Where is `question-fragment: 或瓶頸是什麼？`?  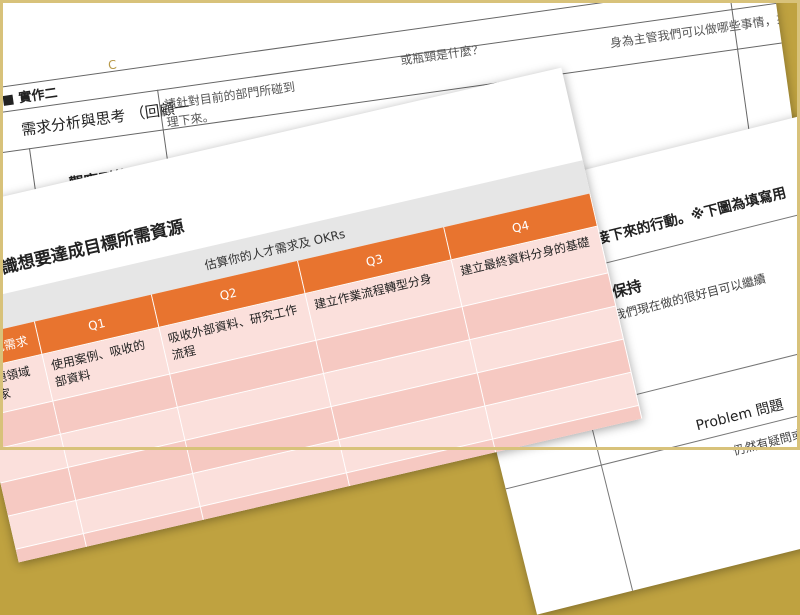 question-fragment: 或瓶頸是什麼？ is located at coordinates (442, 55).